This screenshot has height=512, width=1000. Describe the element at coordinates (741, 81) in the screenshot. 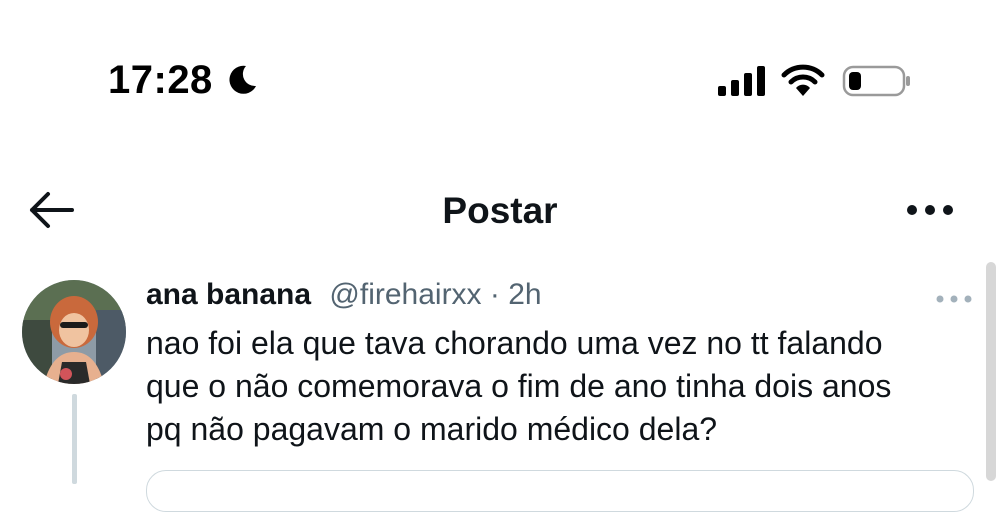

I see `cellular-signal-icon` at that location.